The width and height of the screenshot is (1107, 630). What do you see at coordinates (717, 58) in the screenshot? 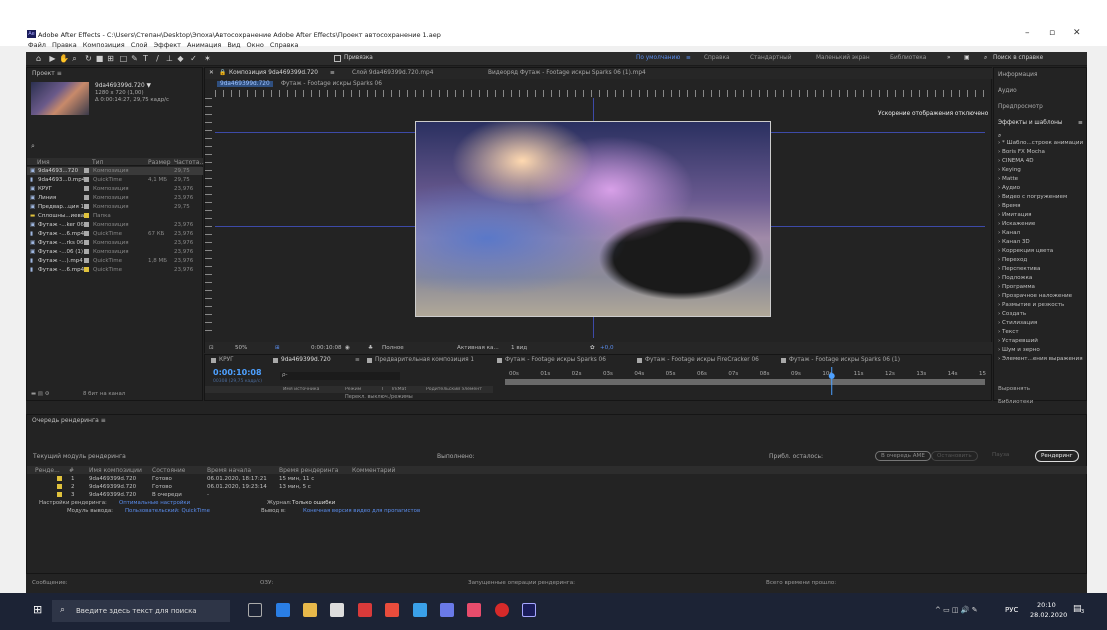
I see `workspace-help: Справка` at bounding box center [717, 58].